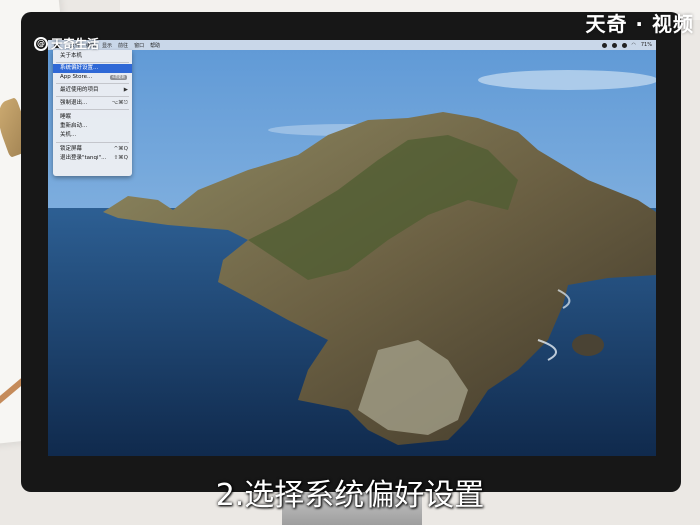 Image resolution: width=700 pixels, height=525 pixels. What do you see at coordinates (92, 56) in the screenshot?
I see `menu-item-about: 关于本机` at bounding box center [92, 56].